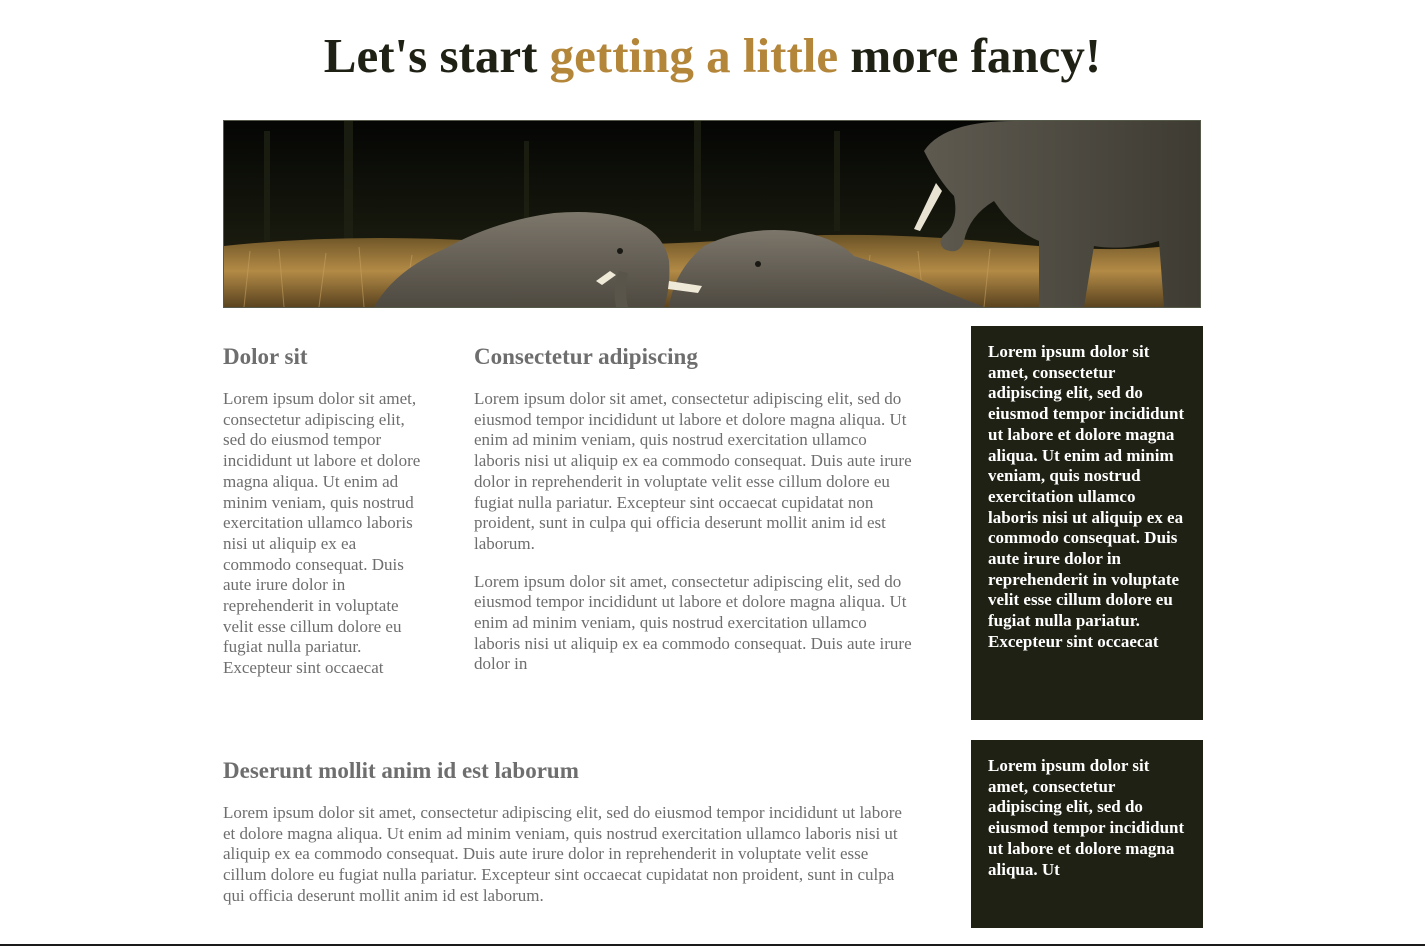 The width and height of the screenshot is (1425, 947). What do you see at coordinates (265, 356) in the screenshot?
I see `left-column-heading: Dolor sit` at bounding box center [265, 356].